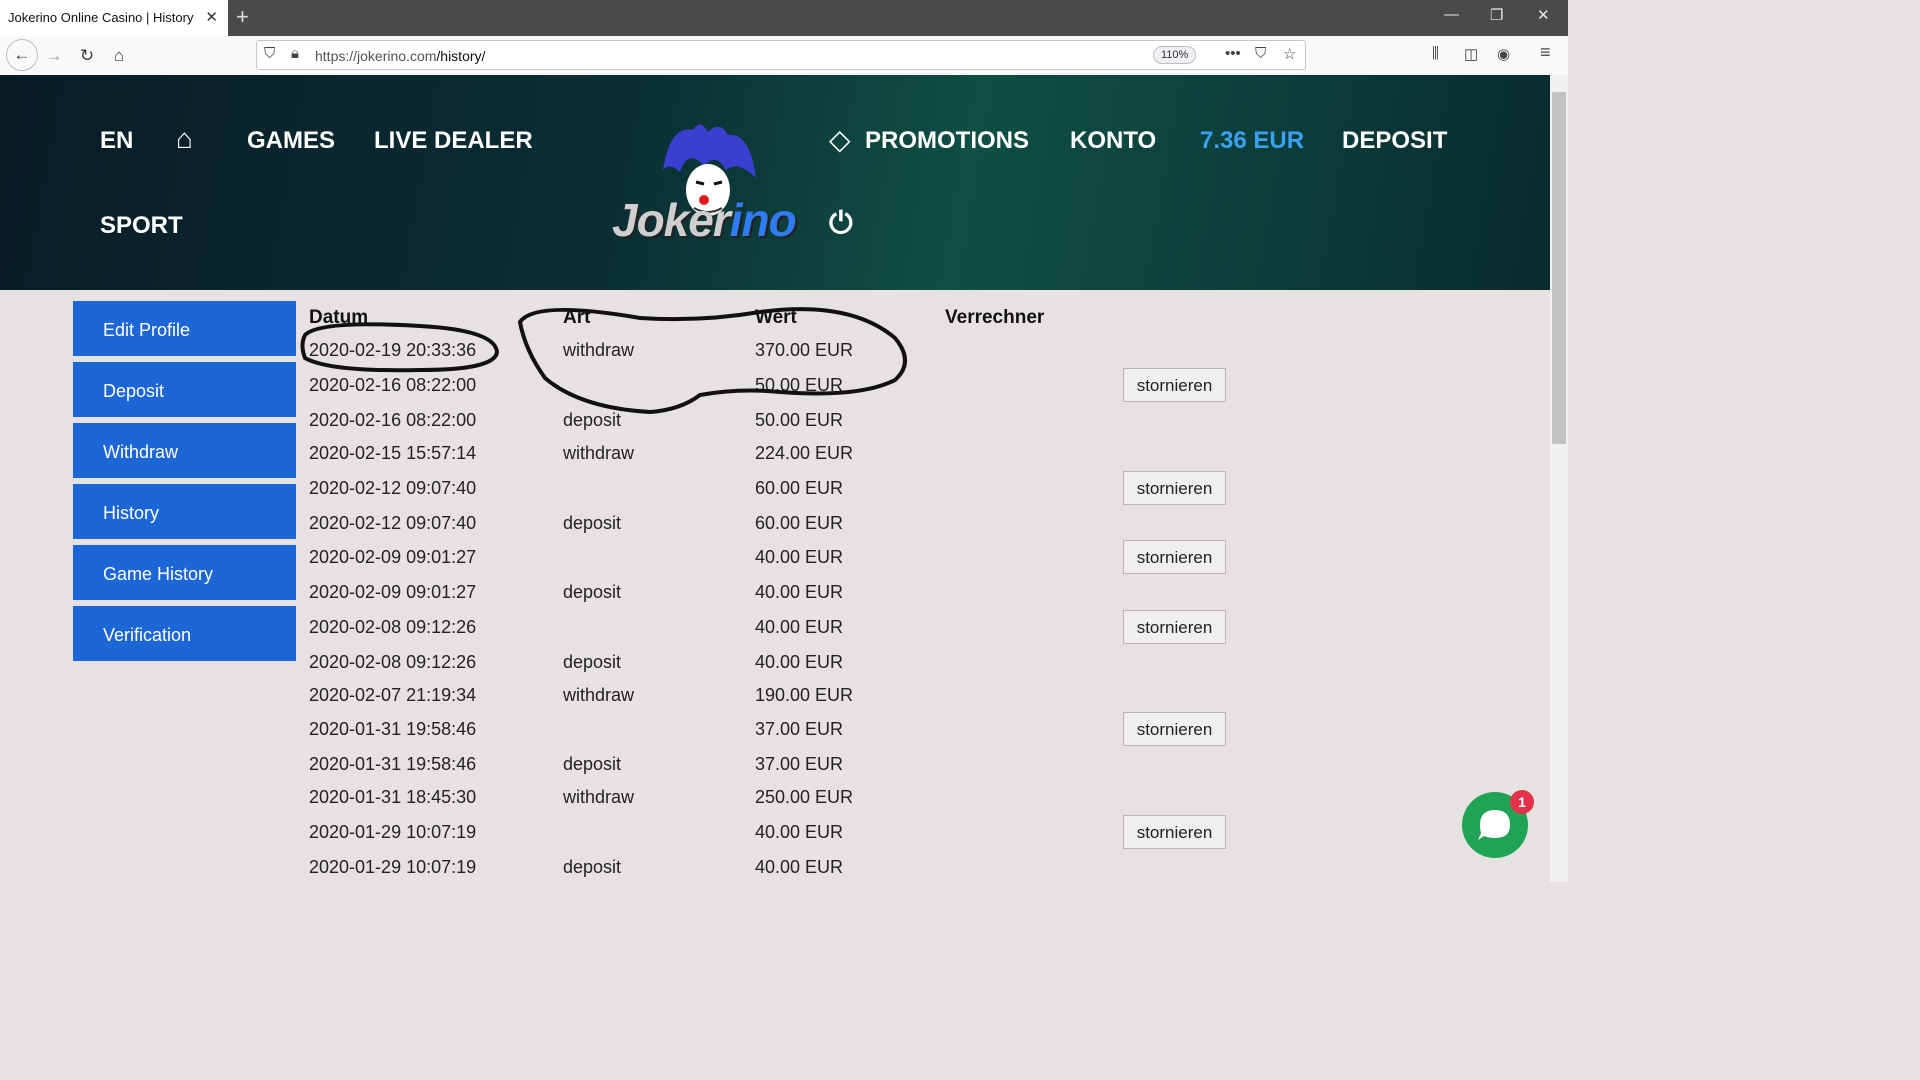  I want to click on row-datum: 2020-02-07 21:19:34, so click(393, 695).